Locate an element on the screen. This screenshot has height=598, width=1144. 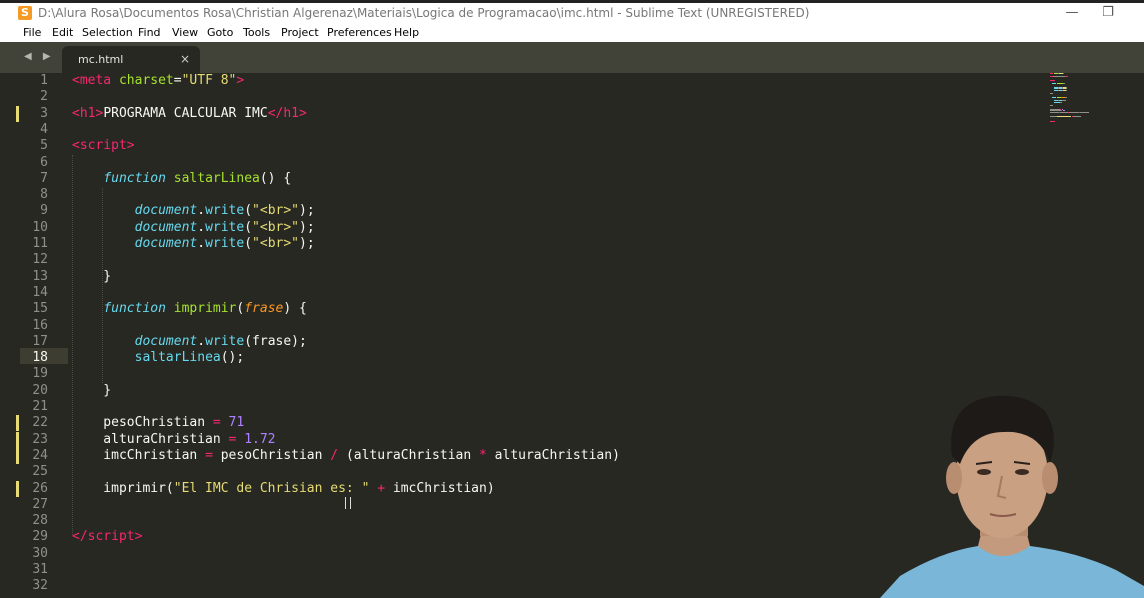
code-token: alturaChristian is located at coordinates (150, 439).